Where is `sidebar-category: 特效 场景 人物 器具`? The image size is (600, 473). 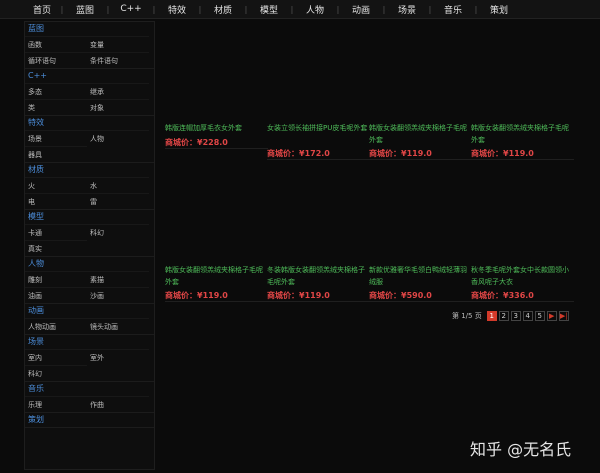
sidebar-category: 特效 场景 人物 器具 is located at coordinates (89, 139).